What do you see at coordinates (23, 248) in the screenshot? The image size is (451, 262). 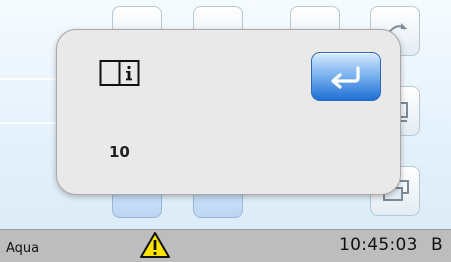 I see `status-left-text: Aqua` at bounding box center [23, 248].